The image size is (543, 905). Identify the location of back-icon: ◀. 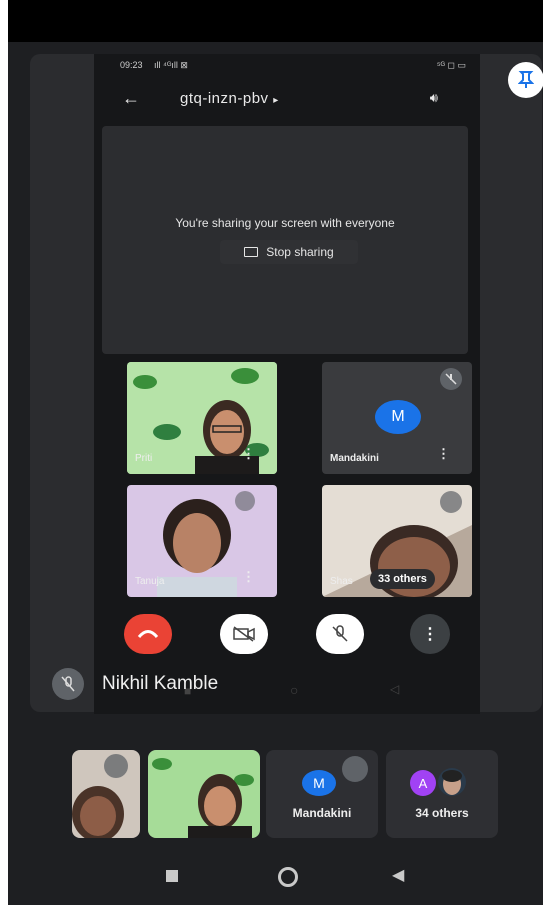
(398, 875).